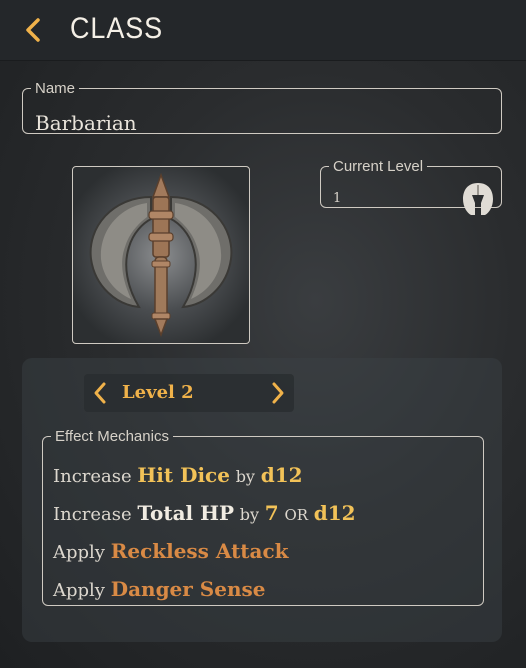 The image size is (526, 668). I want to click on mechanic-value: d12, so click(281, 475).